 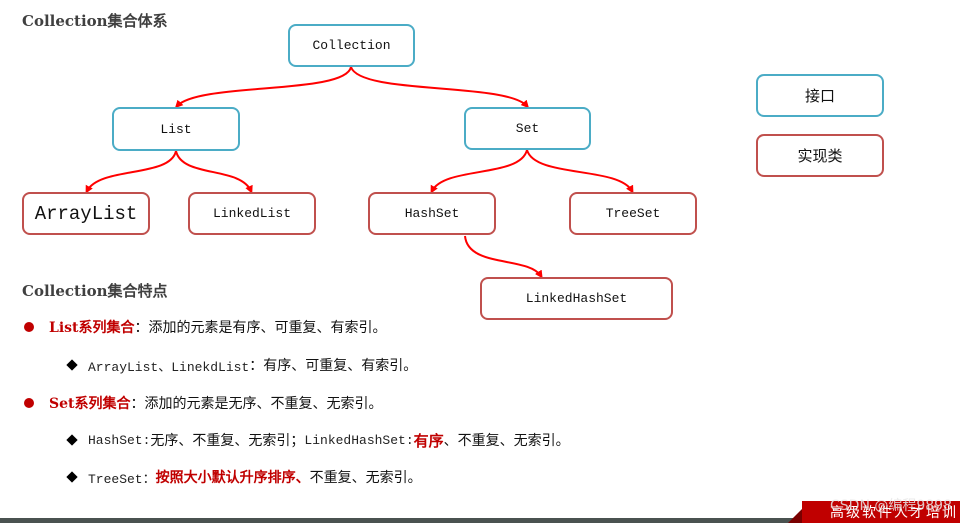 I want to click on watermark: CSDN @编程9898, so click(x=891, y=506).